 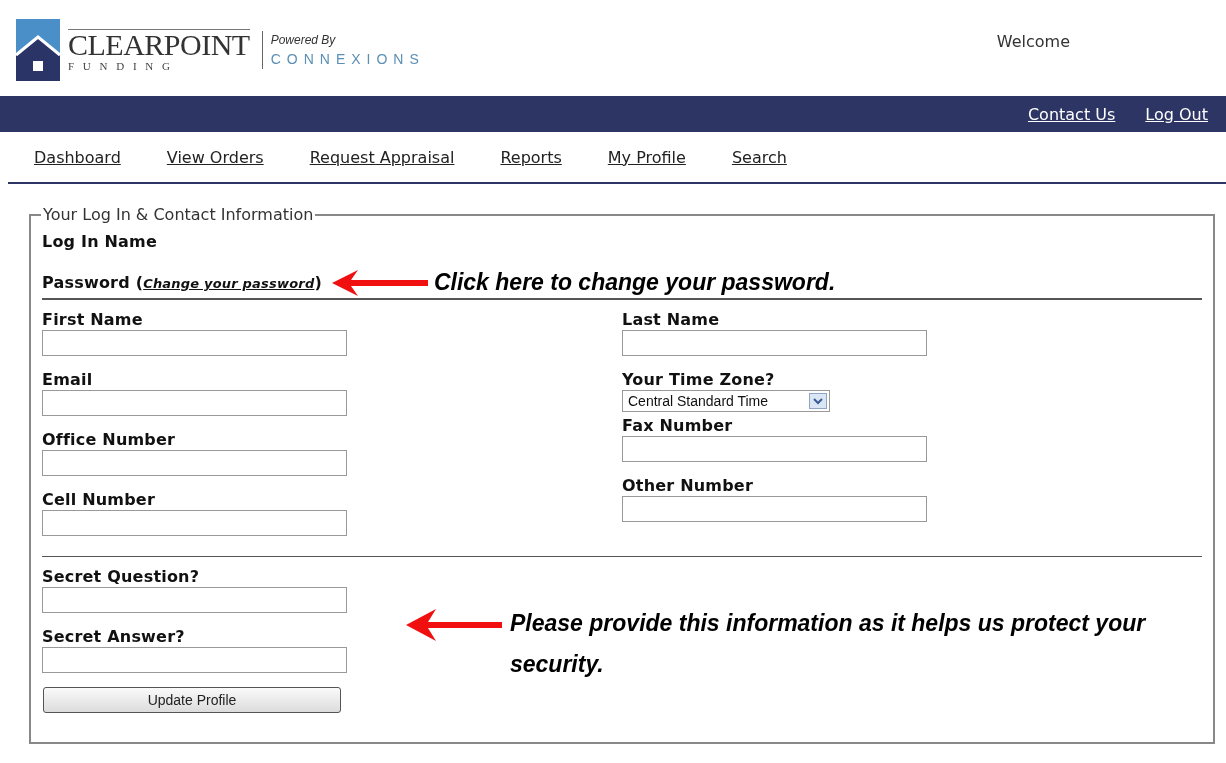 What do you see at coordinates (688, 485) in the screenshot?
I see `field-label: Other Number` at bounding box center [688, 485].